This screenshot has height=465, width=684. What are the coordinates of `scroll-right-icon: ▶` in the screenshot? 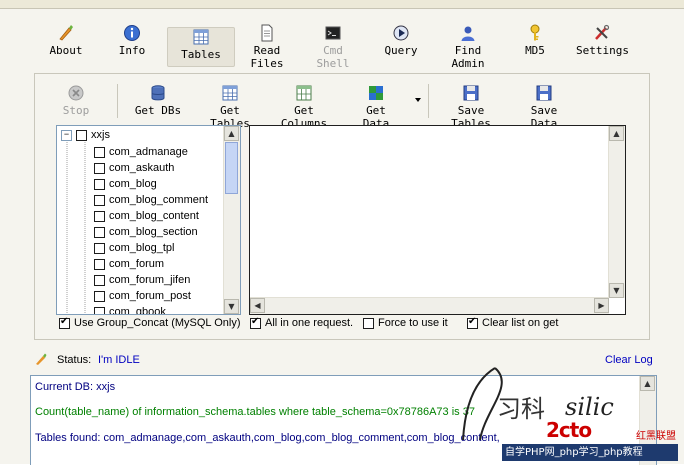 It's located at (601, 305).